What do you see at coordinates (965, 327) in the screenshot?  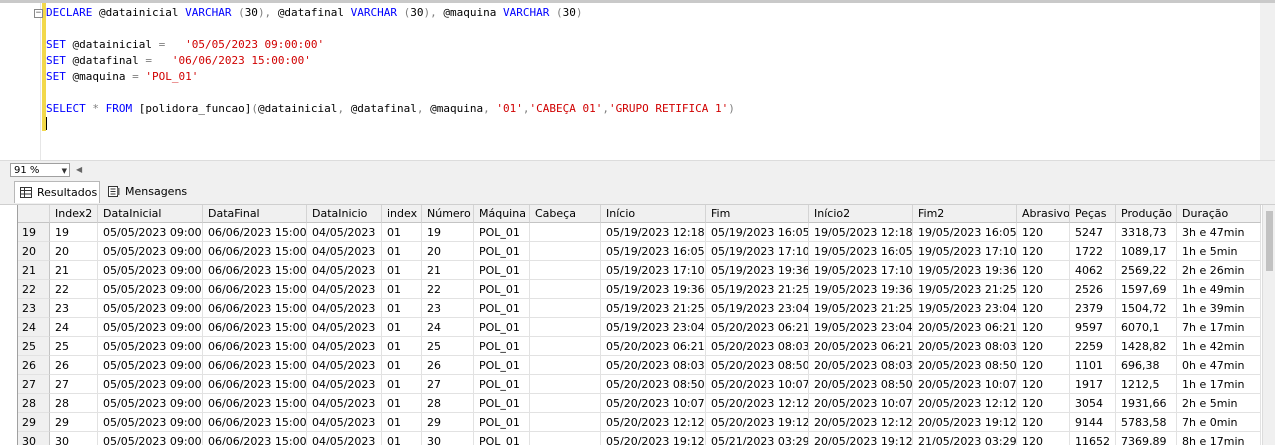 I see `table-cell: 20/05/2023 06:21` at bounding box center [965, 327].